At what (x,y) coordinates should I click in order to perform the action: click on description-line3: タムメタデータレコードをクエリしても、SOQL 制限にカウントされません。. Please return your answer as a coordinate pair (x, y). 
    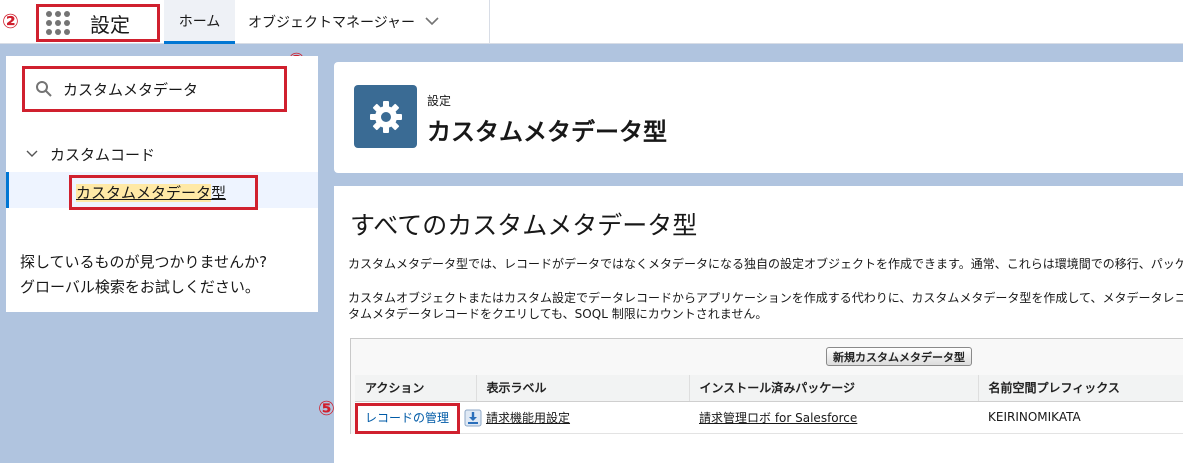
    Looking at the image, I should click on (558, 314).